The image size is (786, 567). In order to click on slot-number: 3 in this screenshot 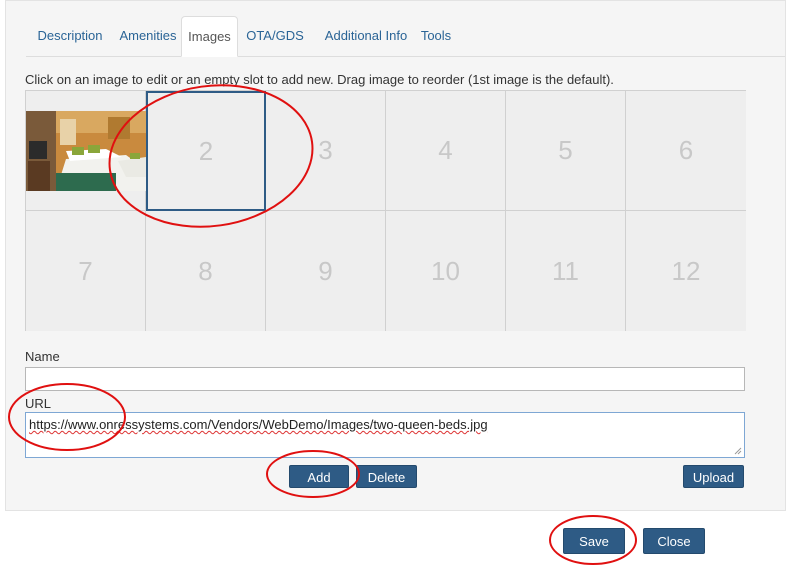, I will do `click(325, 150)`.